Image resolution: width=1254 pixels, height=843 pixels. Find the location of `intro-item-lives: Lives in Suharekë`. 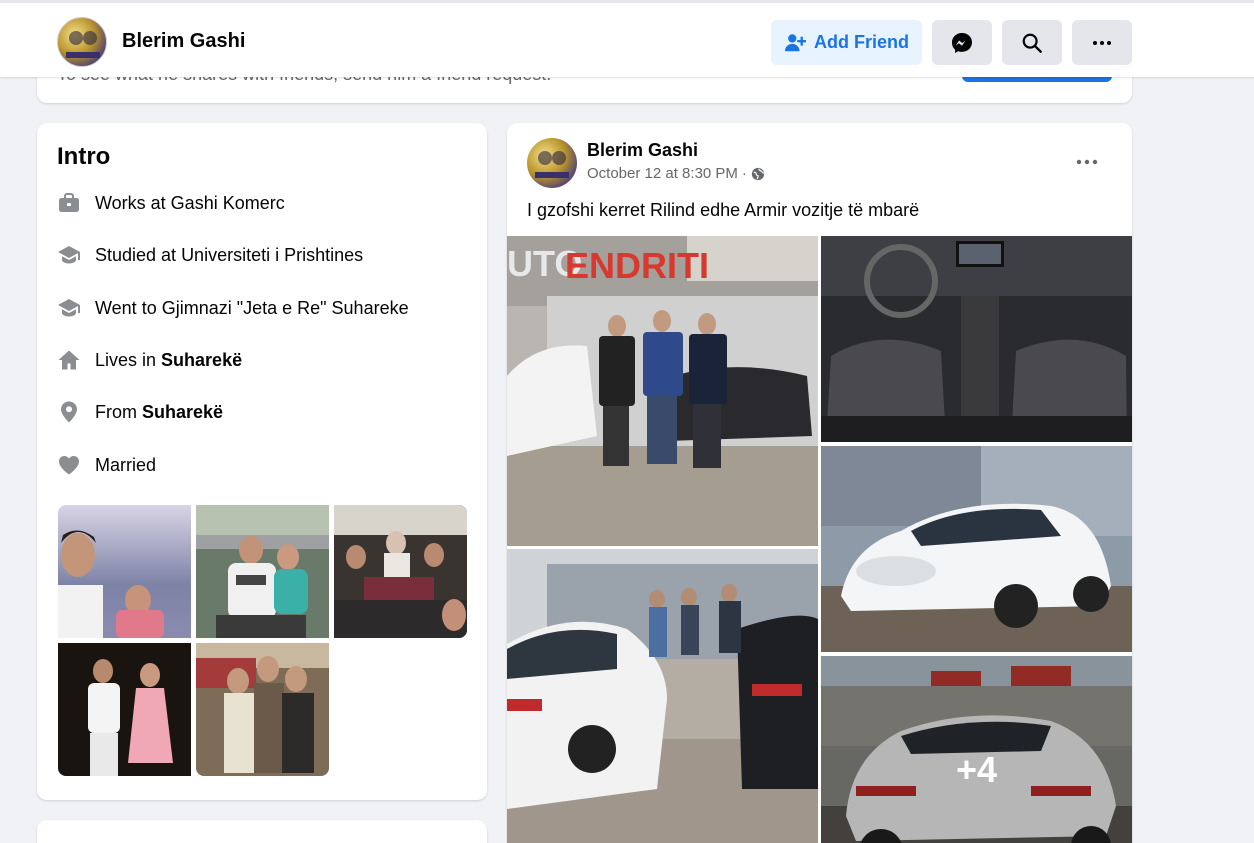

intro-item-lives: Lives in Suharekë is located at coordinates (149, 360).